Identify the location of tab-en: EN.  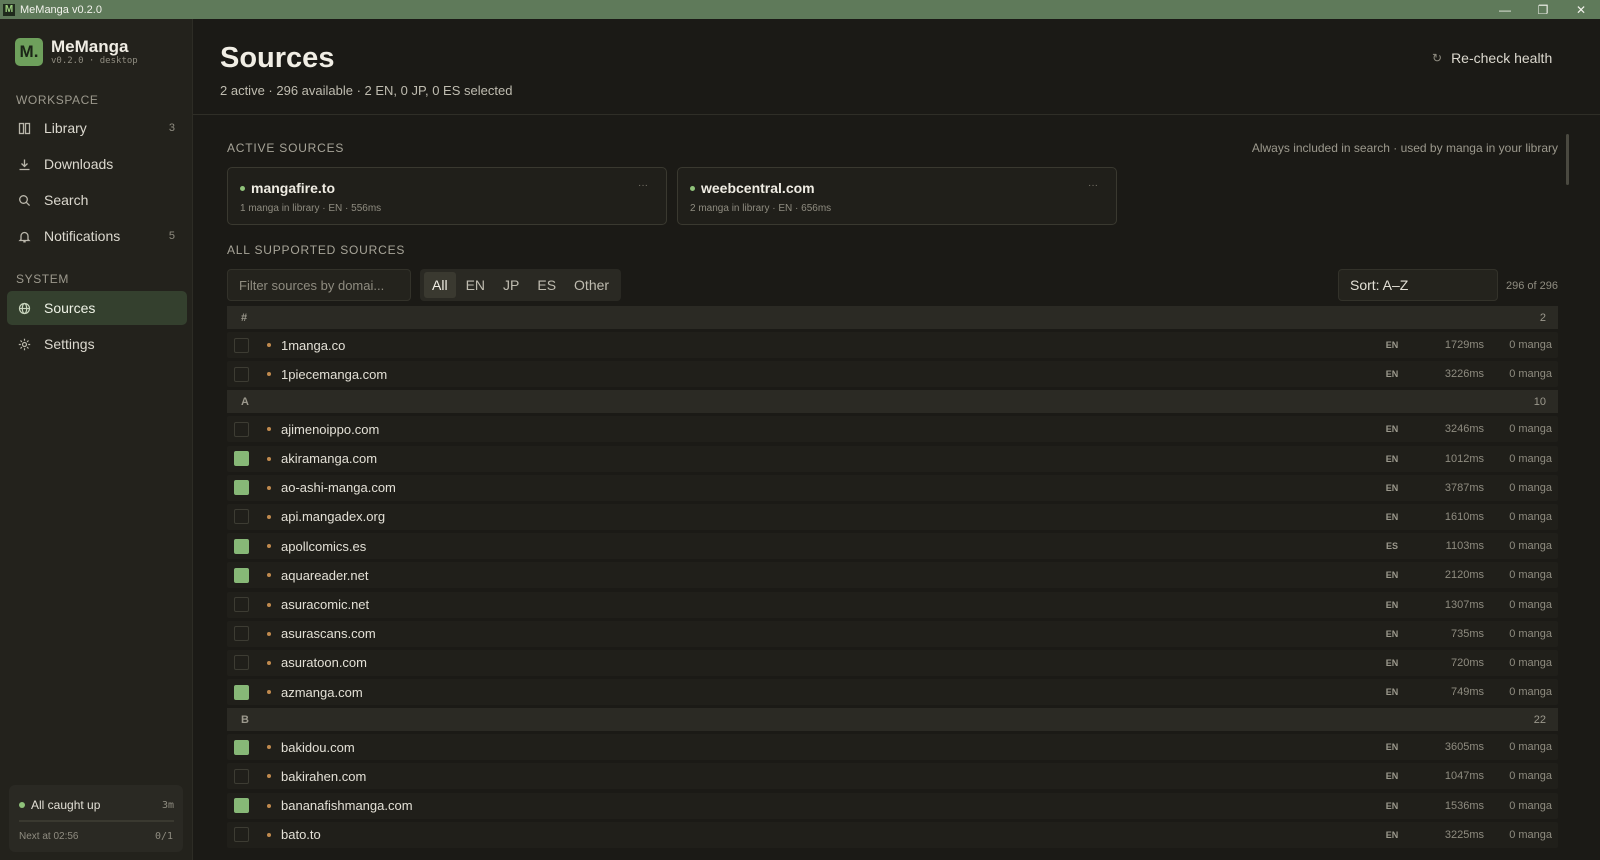
(475, 285).